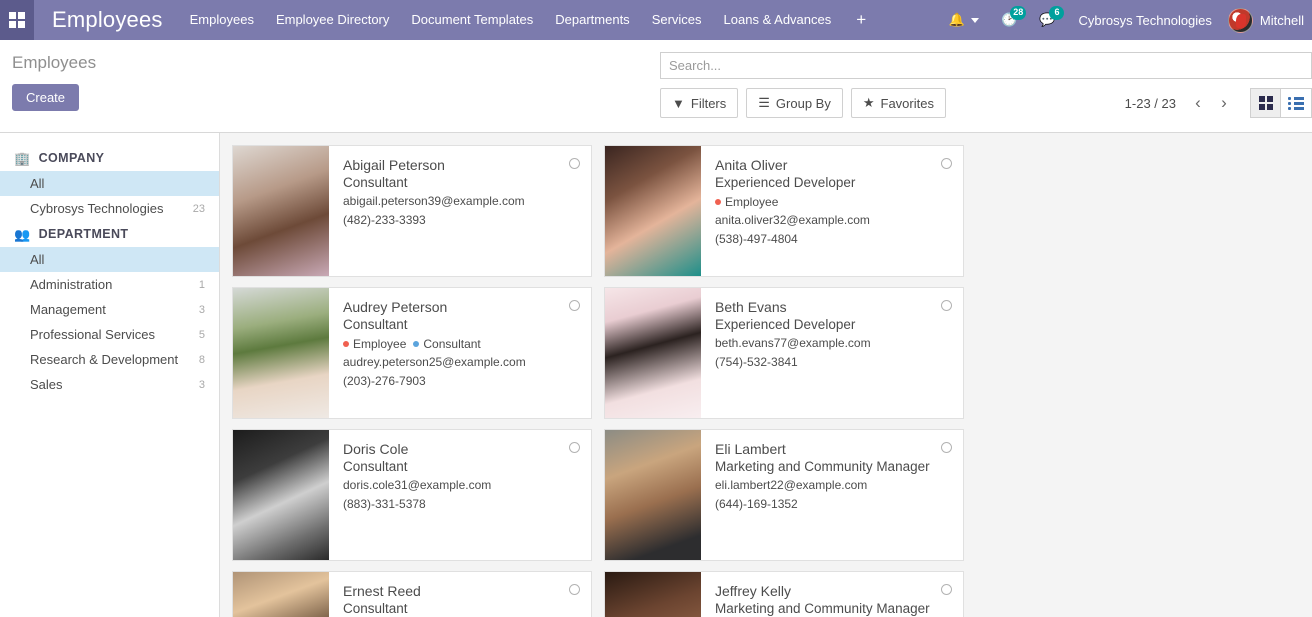 This screenshot has width=1312, height=617. What do you see at coordinates (907, 103) in the screenshot?
I see `favorites-label: Favorites` at bounding box center [907, 103].